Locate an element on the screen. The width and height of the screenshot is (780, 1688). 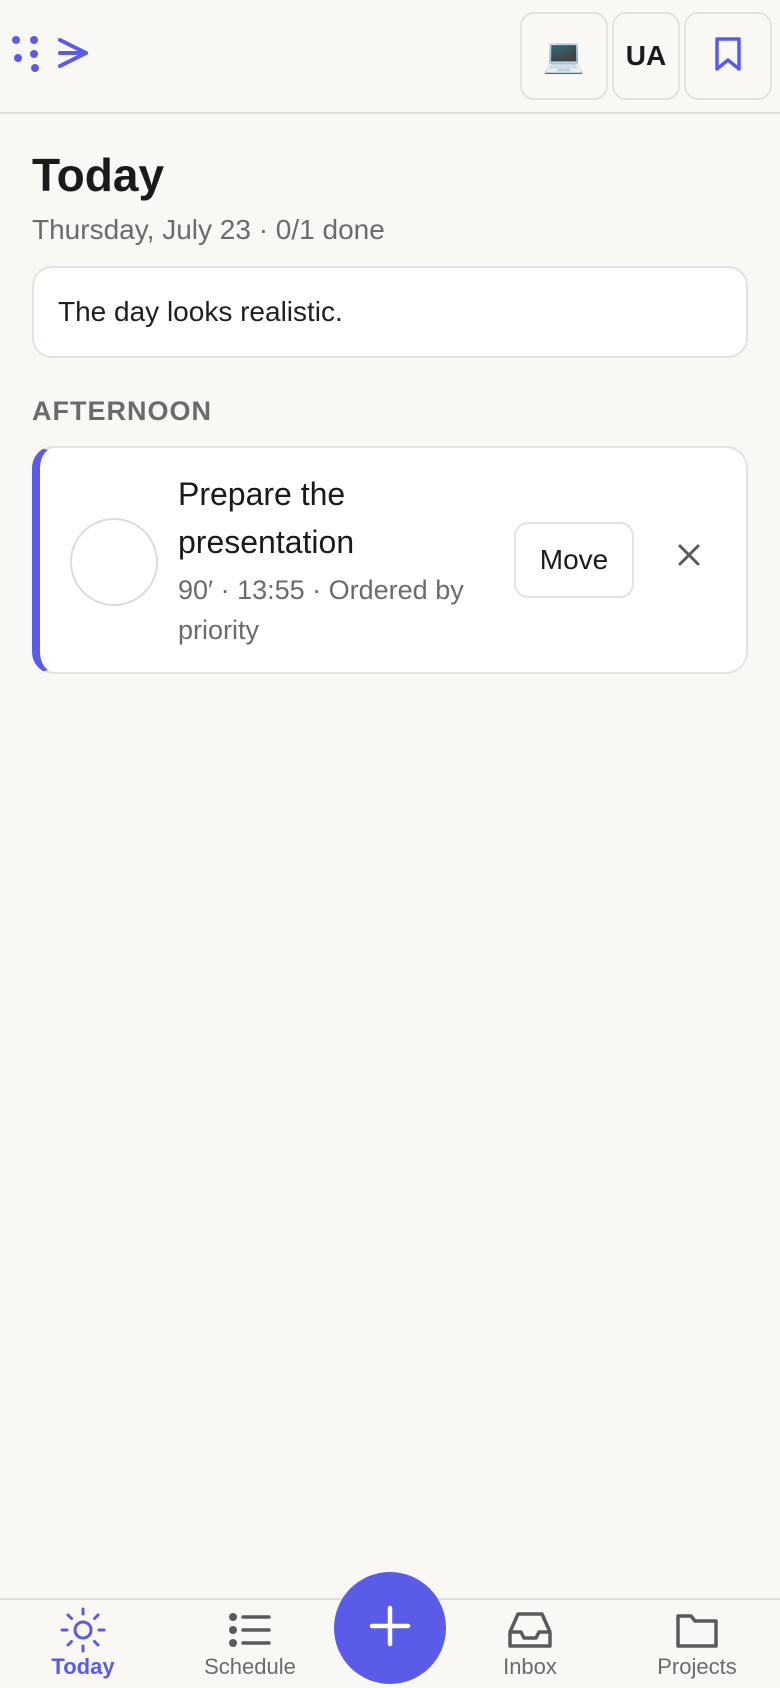
bookmark-icon is located at coordinates (728, 56).